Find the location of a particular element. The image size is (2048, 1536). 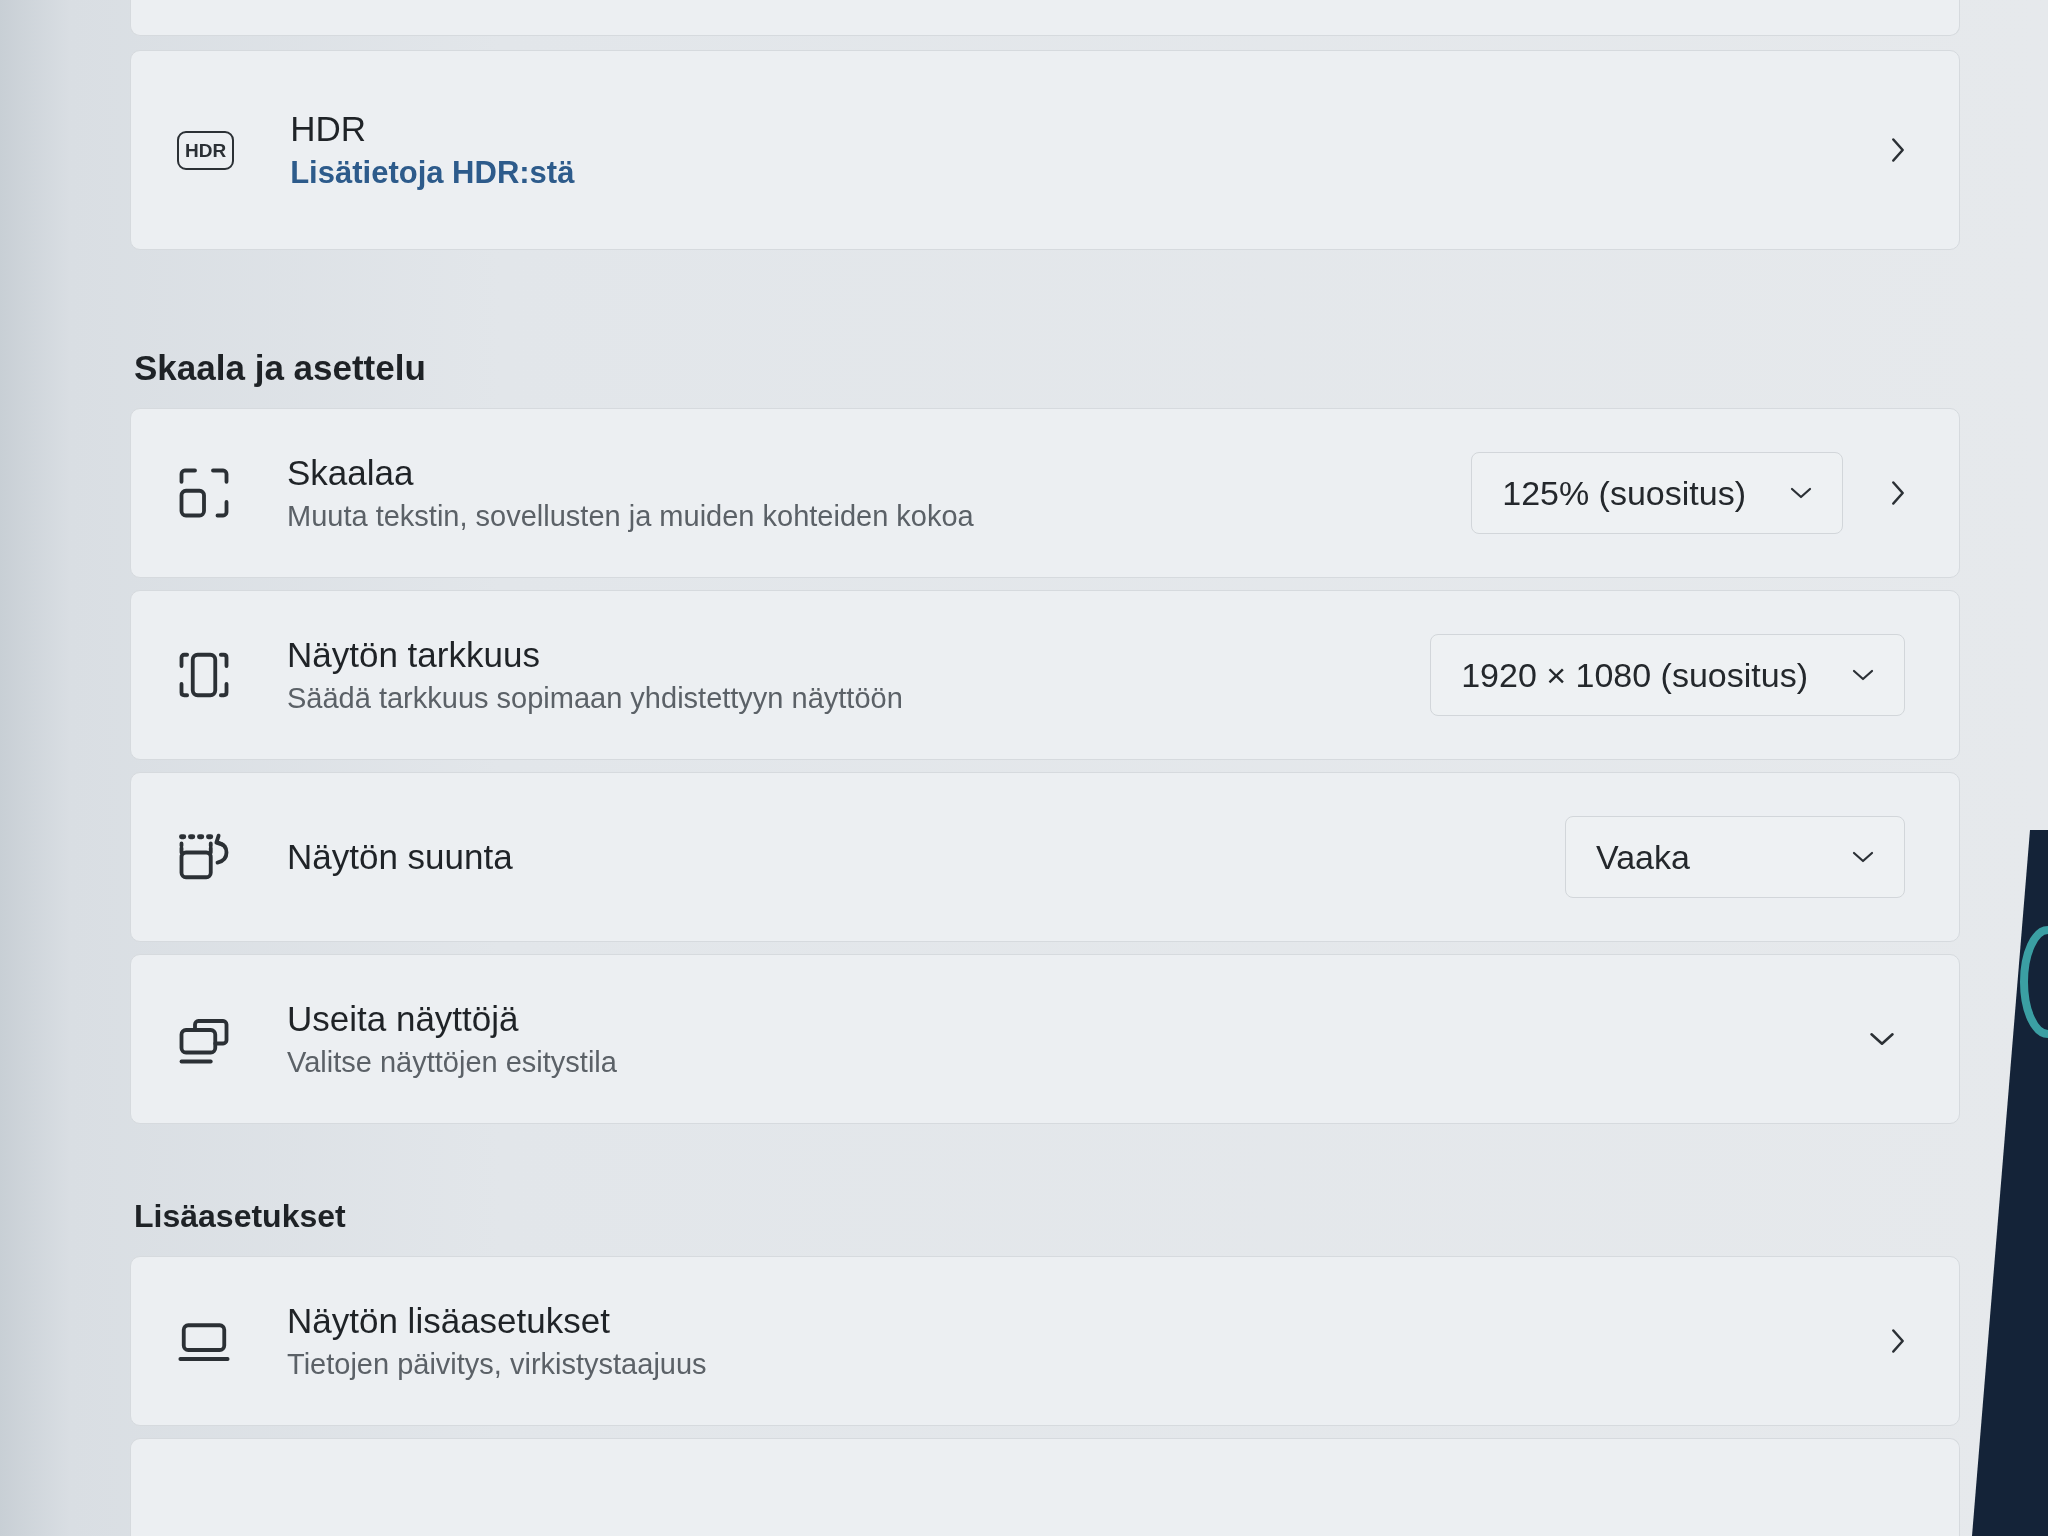

section-heading: Skaala ja asettelu is located at coordinates (280, 368).